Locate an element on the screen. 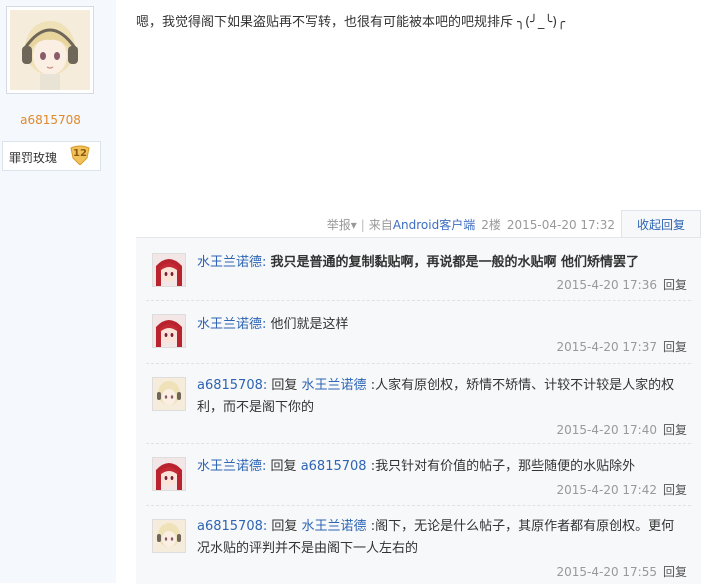 This screenshot has height=584, width=701. rank-title: 罪罚玫瑰 is located at coordinates (33, 158).